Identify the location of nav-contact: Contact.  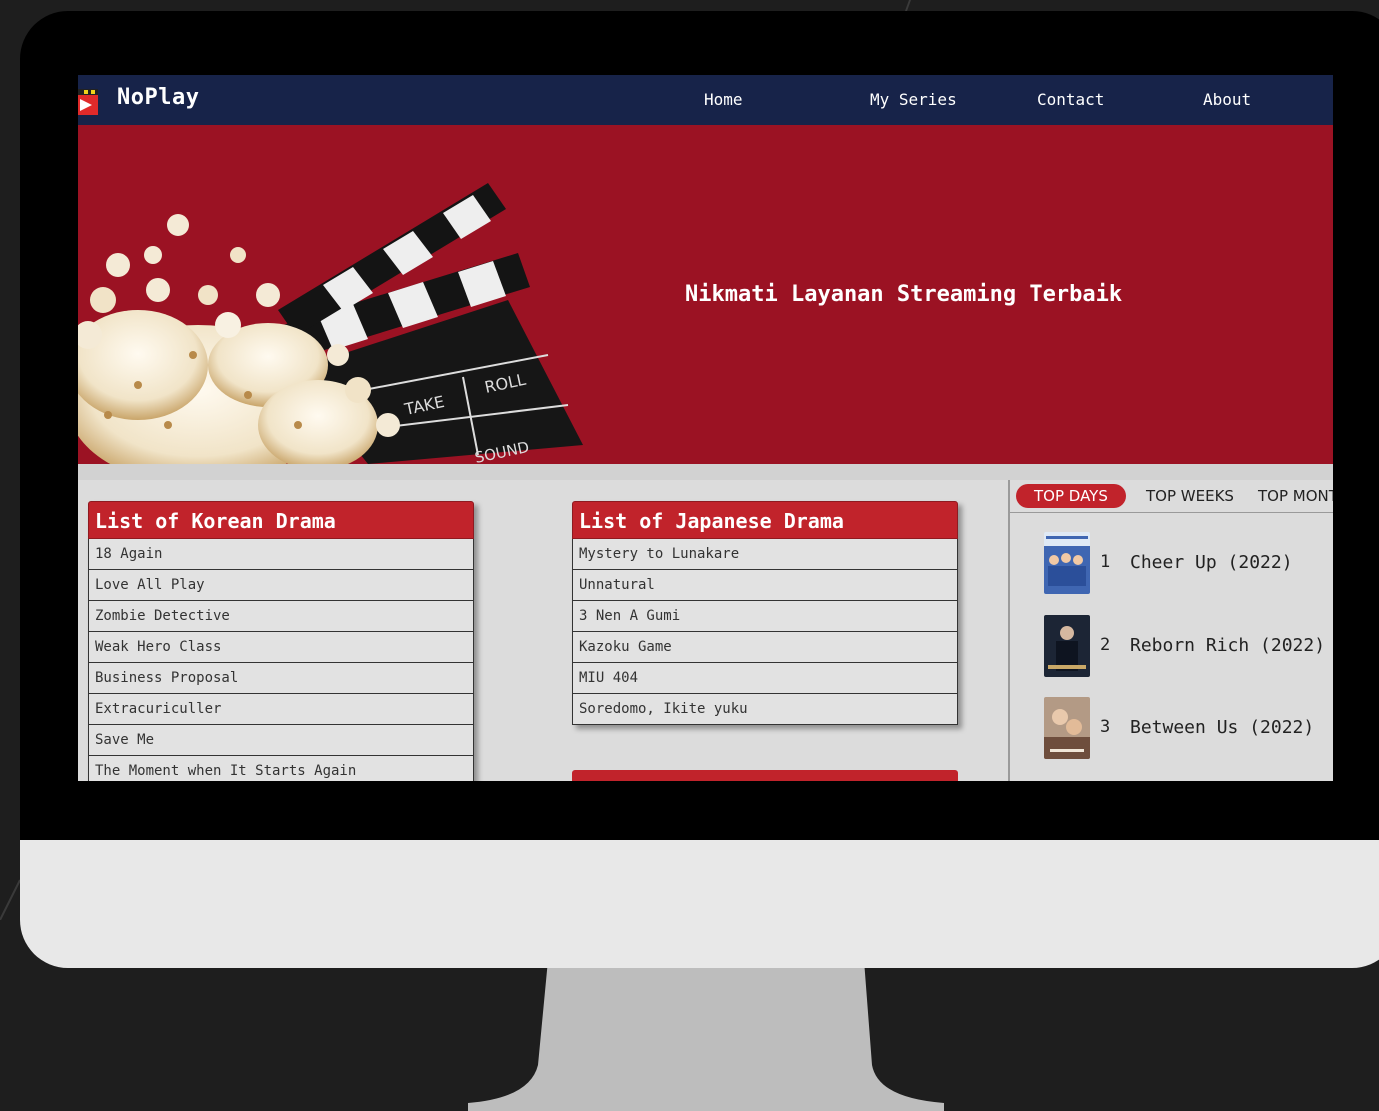
(1070, 99).